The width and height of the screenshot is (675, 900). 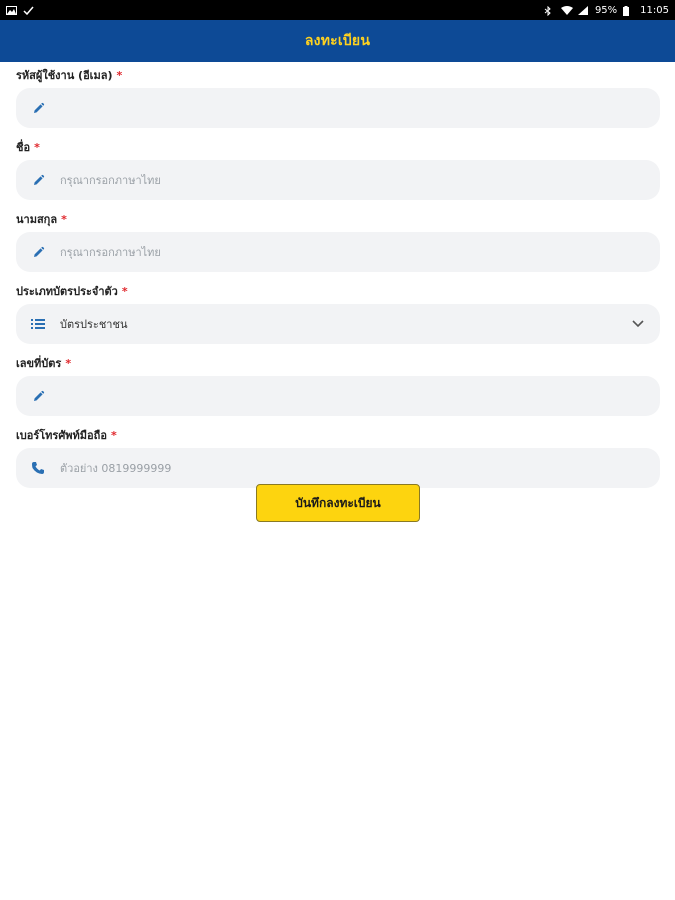 I want to click on field-email: รหัสผู้ใช้งาน (อีเมล) *, so click(x=338, y=97).